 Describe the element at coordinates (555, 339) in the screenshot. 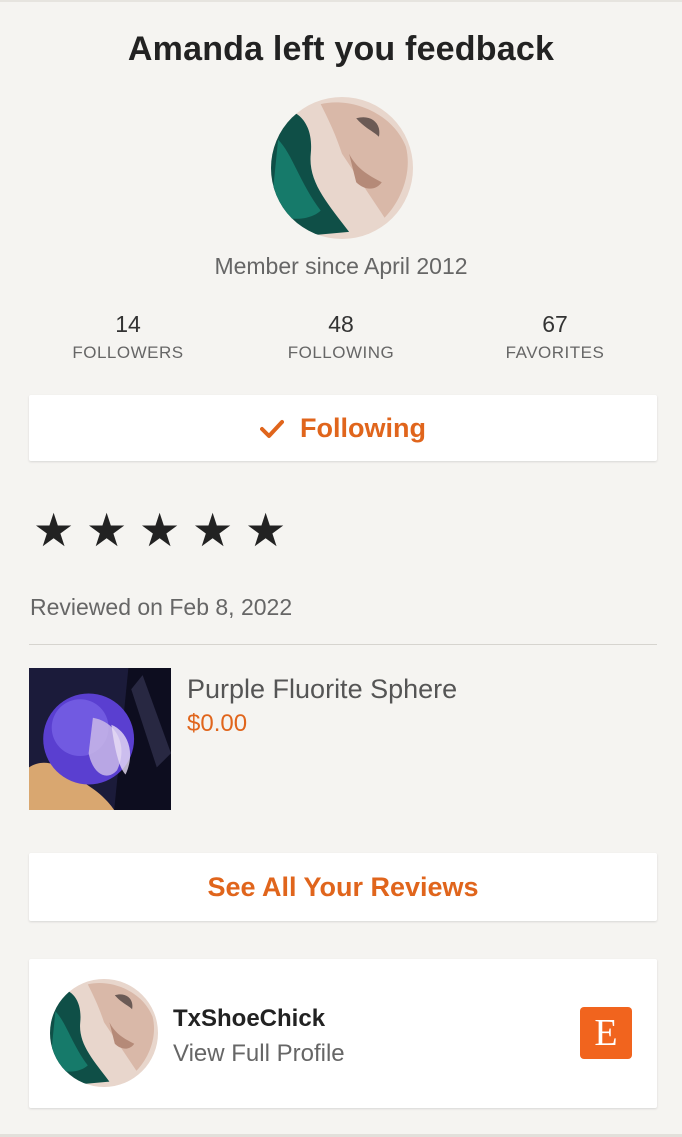

I see `stat-favorites: 67 FAVORITES` at that location.